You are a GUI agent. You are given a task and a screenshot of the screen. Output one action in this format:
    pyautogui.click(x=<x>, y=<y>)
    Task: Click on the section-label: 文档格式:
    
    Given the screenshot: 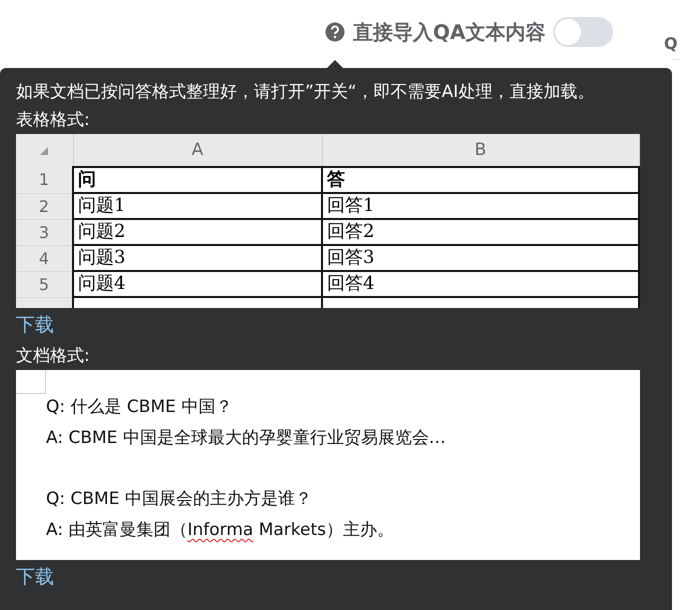 What is the action you would take?
    pyautogui.click(x=53, y=356)
    